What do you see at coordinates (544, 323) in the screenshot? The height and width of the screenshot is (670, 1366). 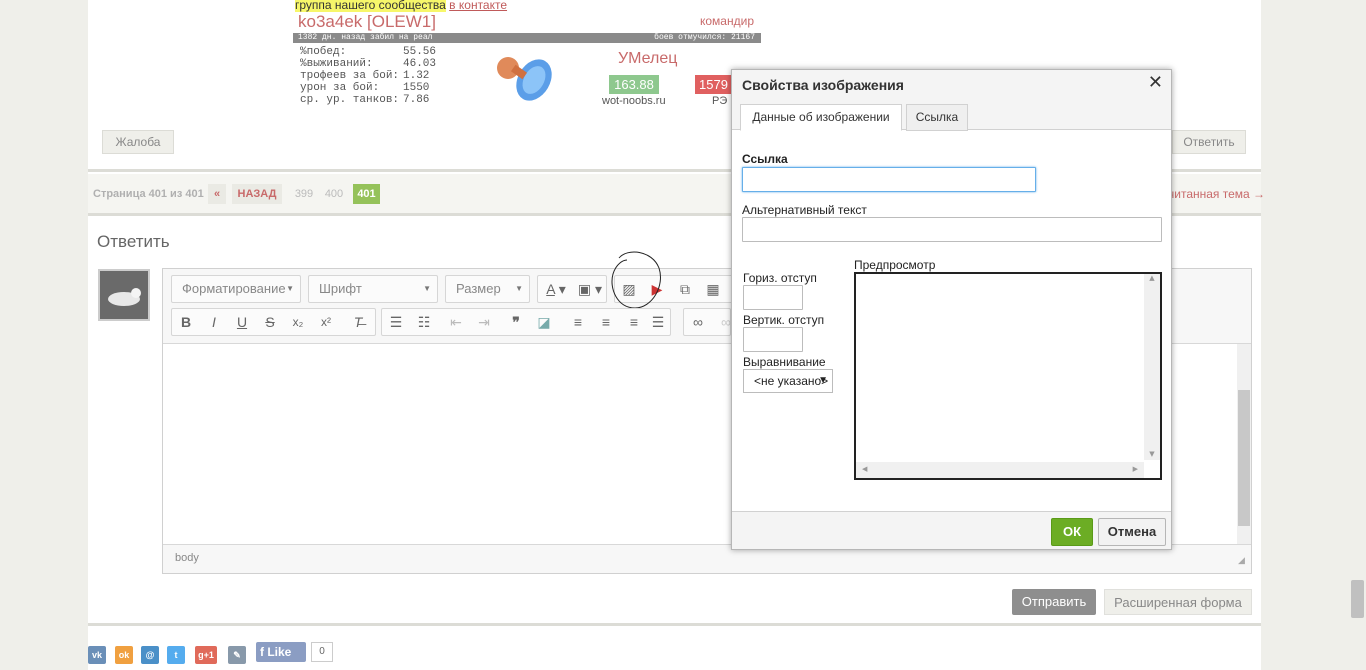 I see `div-container-icon: ◪` at bounding box center [544, 323].